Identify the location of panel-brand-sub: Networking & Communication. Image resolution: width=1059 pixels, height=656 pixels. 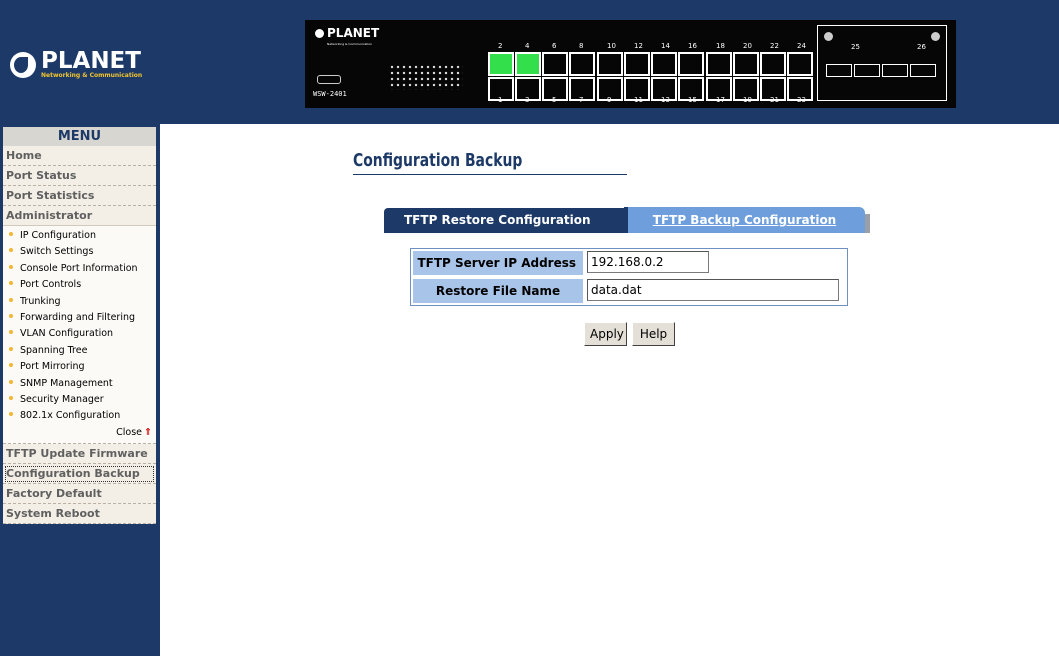
(350, 44).